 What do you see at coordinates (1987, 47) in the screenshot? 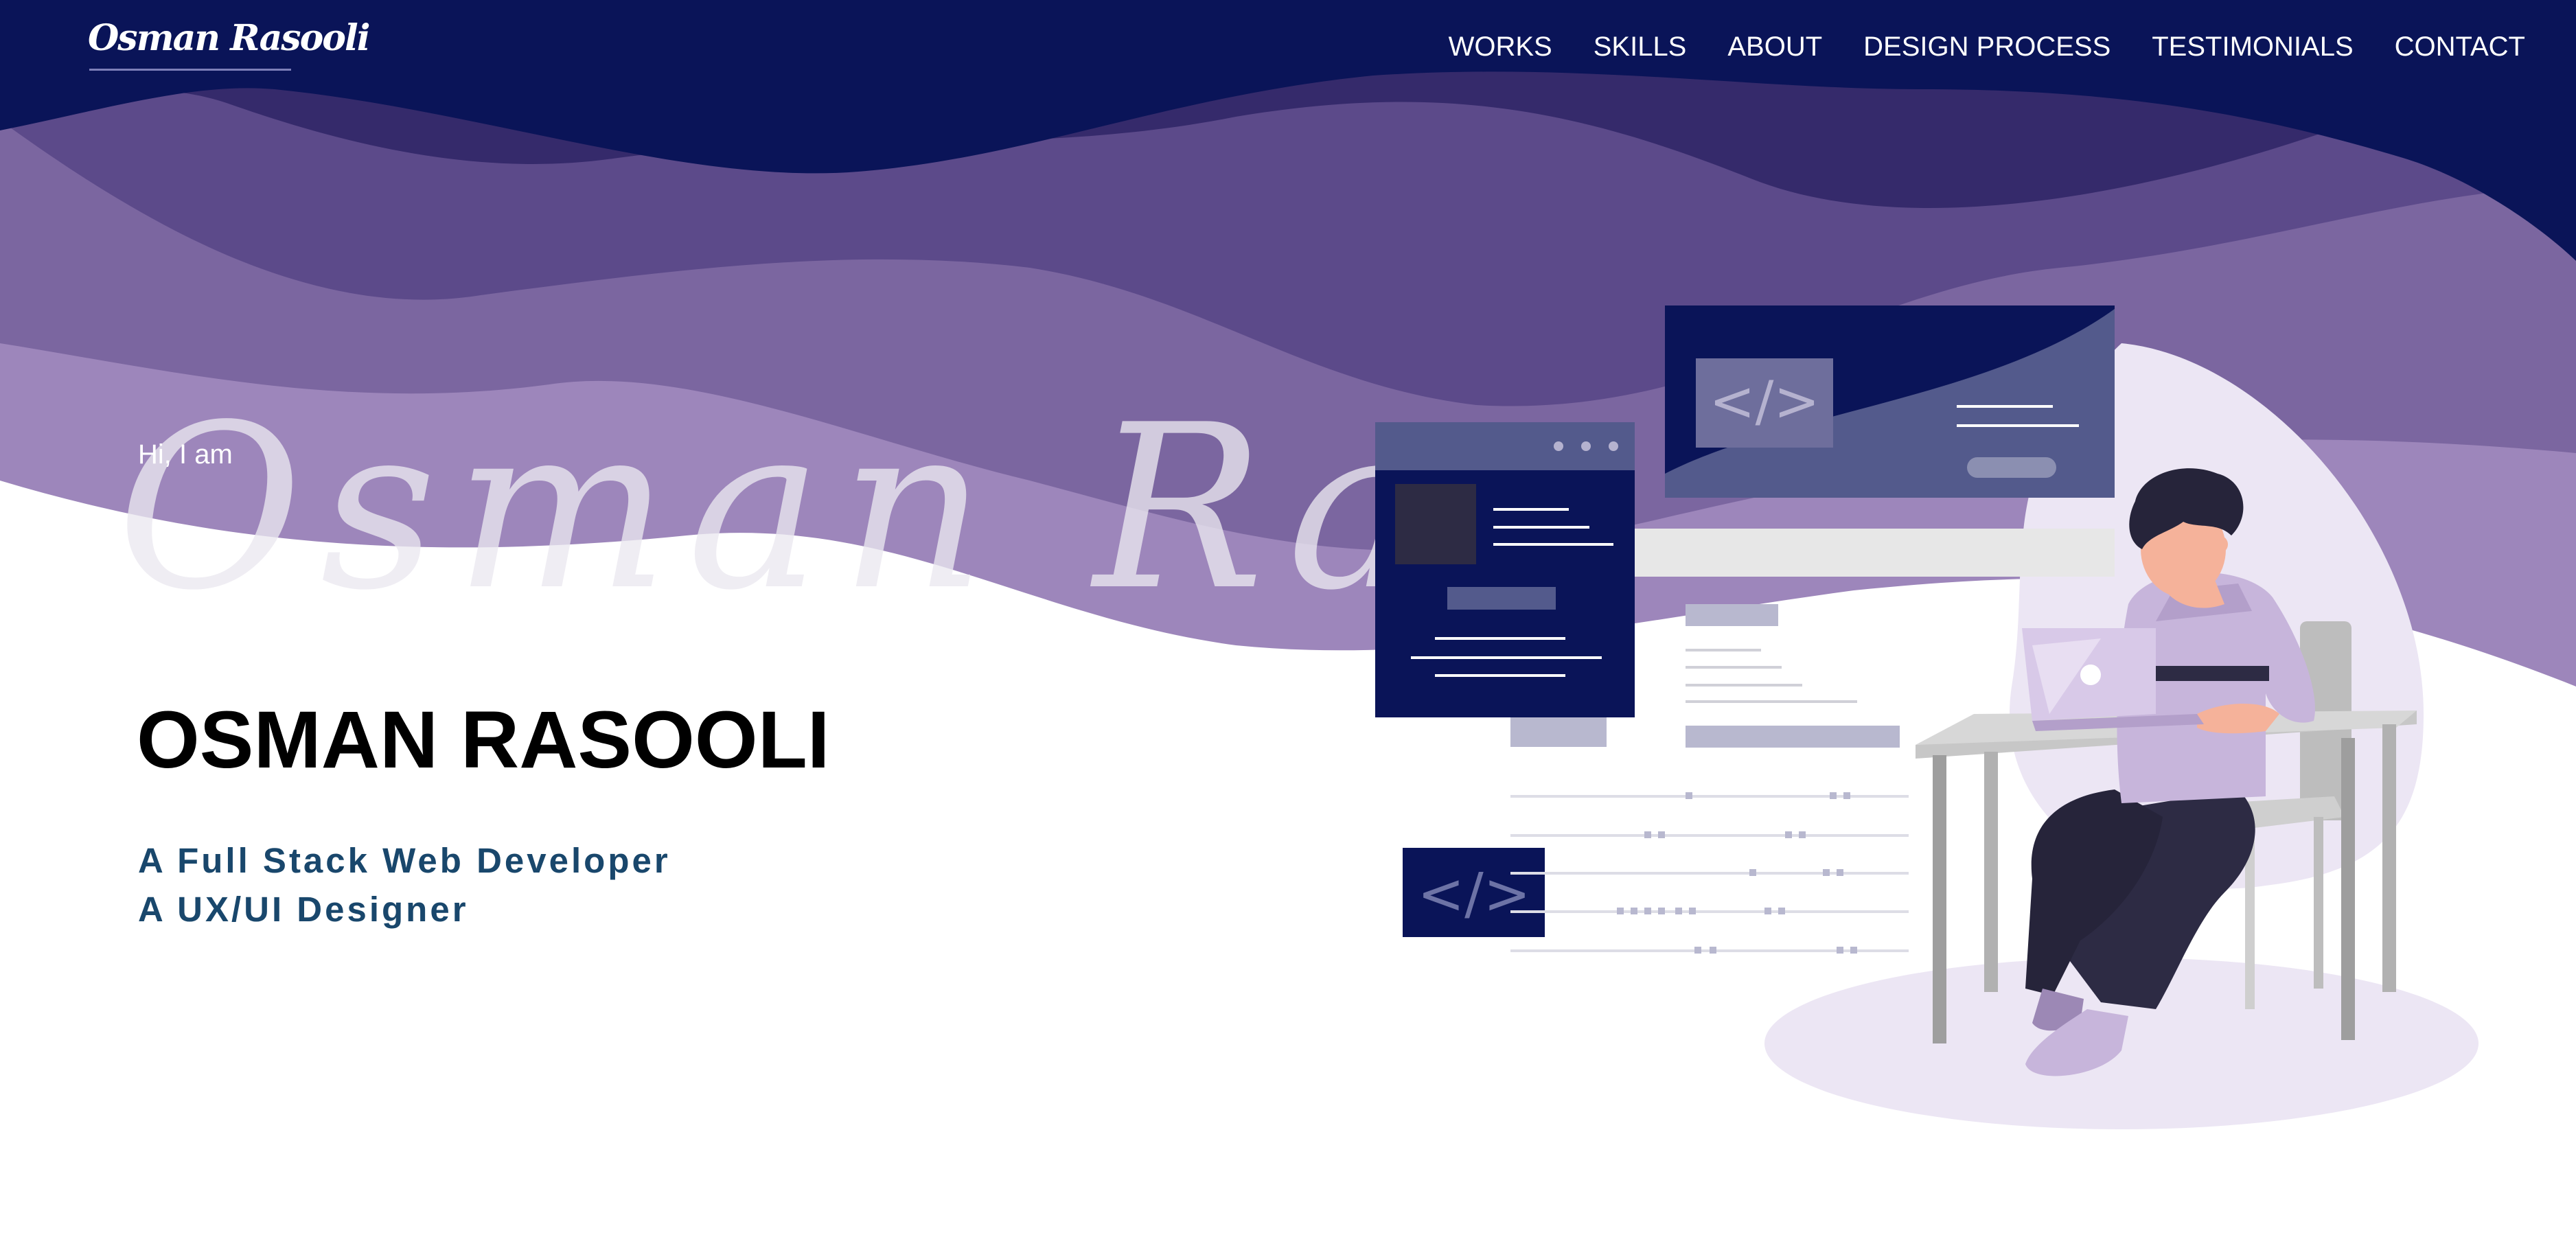
I see `nav-link-design-process: DESIGN PROCESS` at bounding box center [1987, 47].